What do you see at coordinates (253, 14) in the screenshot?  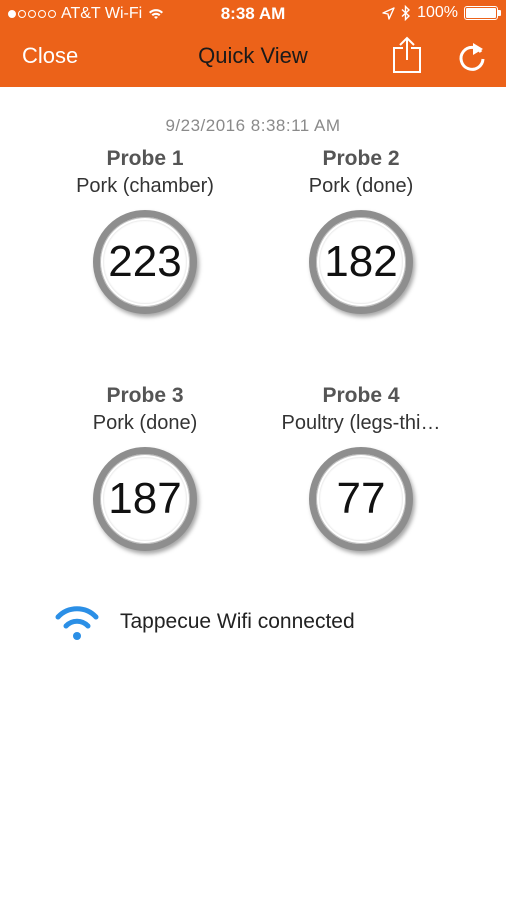 I see `status-bar: AT&T Wi-Fi 8:38 AM 100%` at bounding box center [253, 14].